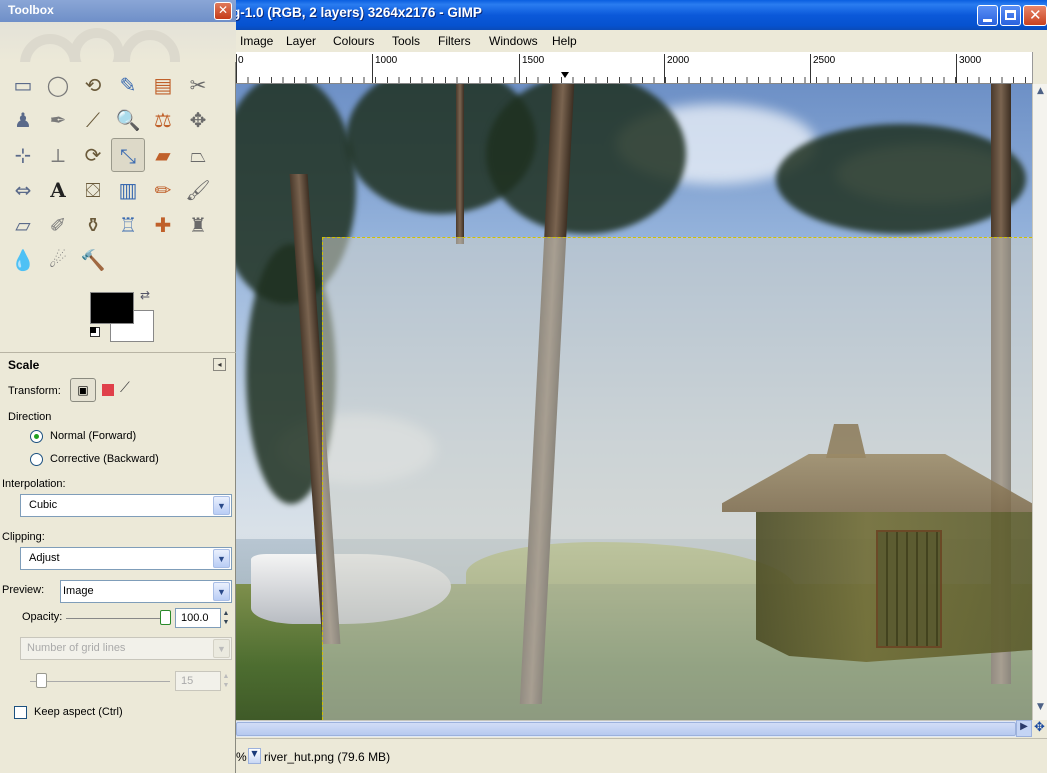  What do you see at coordinates (126, 505) in the screenshot?
I see `interpolation-select: Cubic ▼` at bounding box center [126, 505].